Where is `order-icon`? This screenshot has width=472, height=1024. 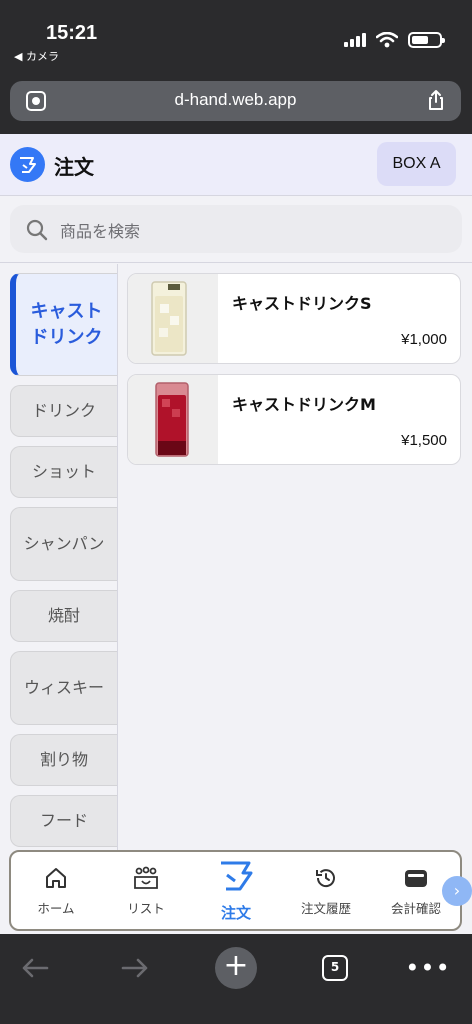 order-icon is located at coordinates (237, 876).